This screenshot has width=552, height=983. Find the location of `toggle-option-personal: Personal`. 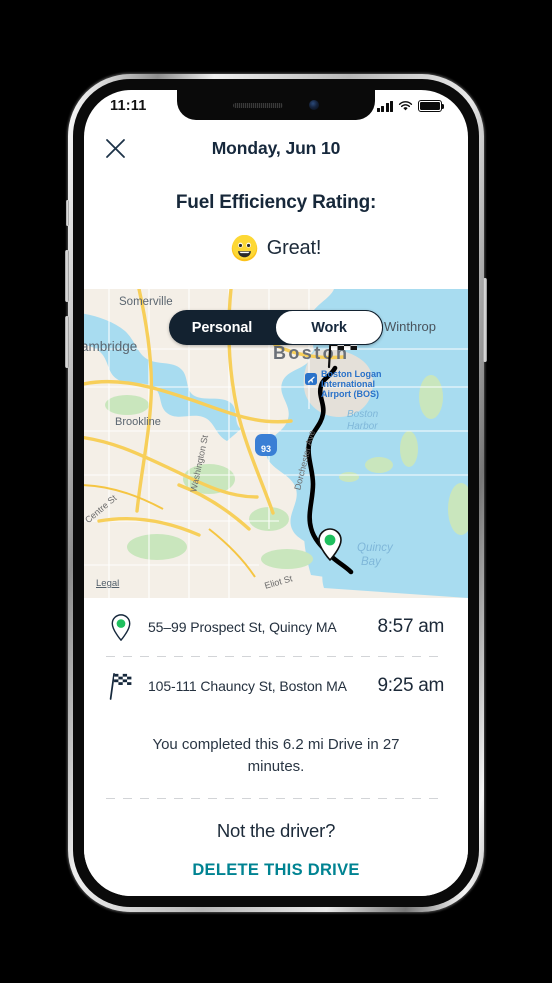

toggle-option-personal: Personal is located at coordinates (222, 327).